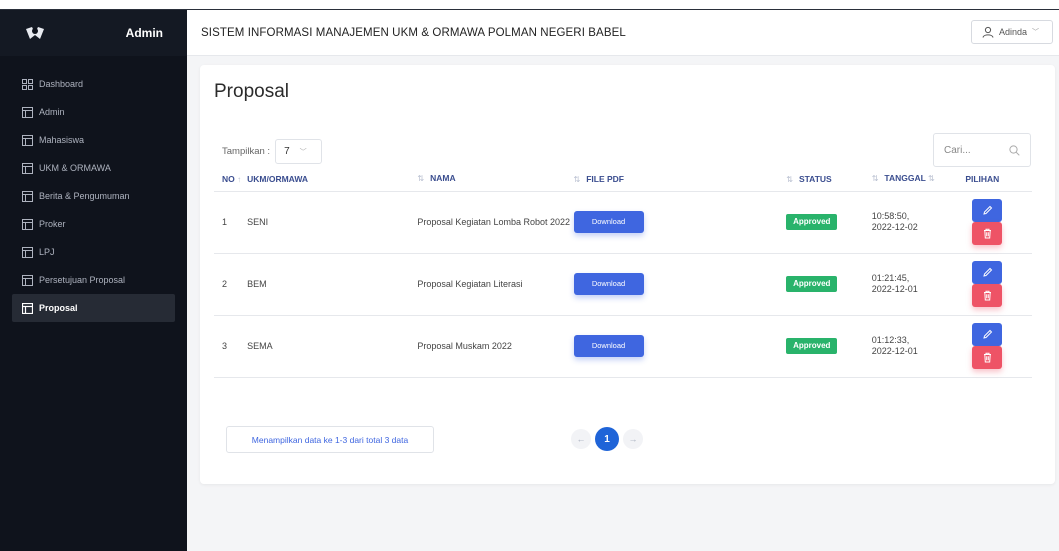 The image size is (1059, 551). Describe the element at coordinates (93, 252) in the screenshot. I see `sidebar-item-lpj: LPJ` at that location.